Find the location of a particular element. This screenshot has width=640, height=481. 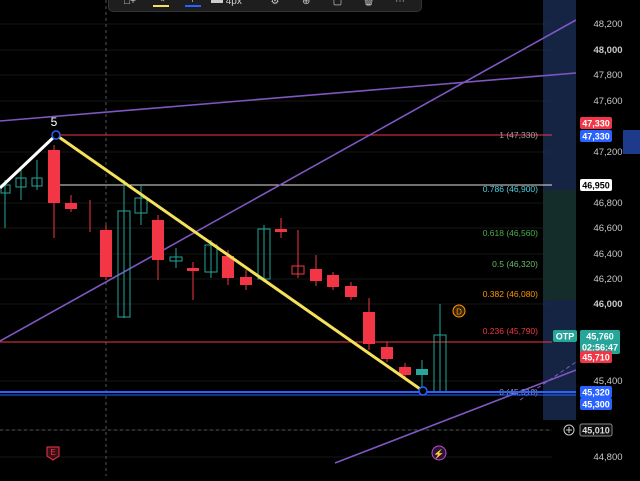

line-color-swatch is located at coordinates (192, 6).